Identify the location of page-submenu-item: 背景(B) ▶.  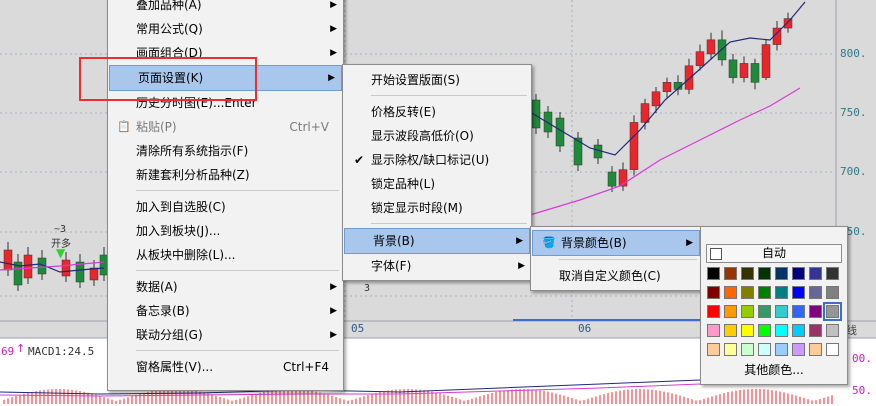
(437, 241).